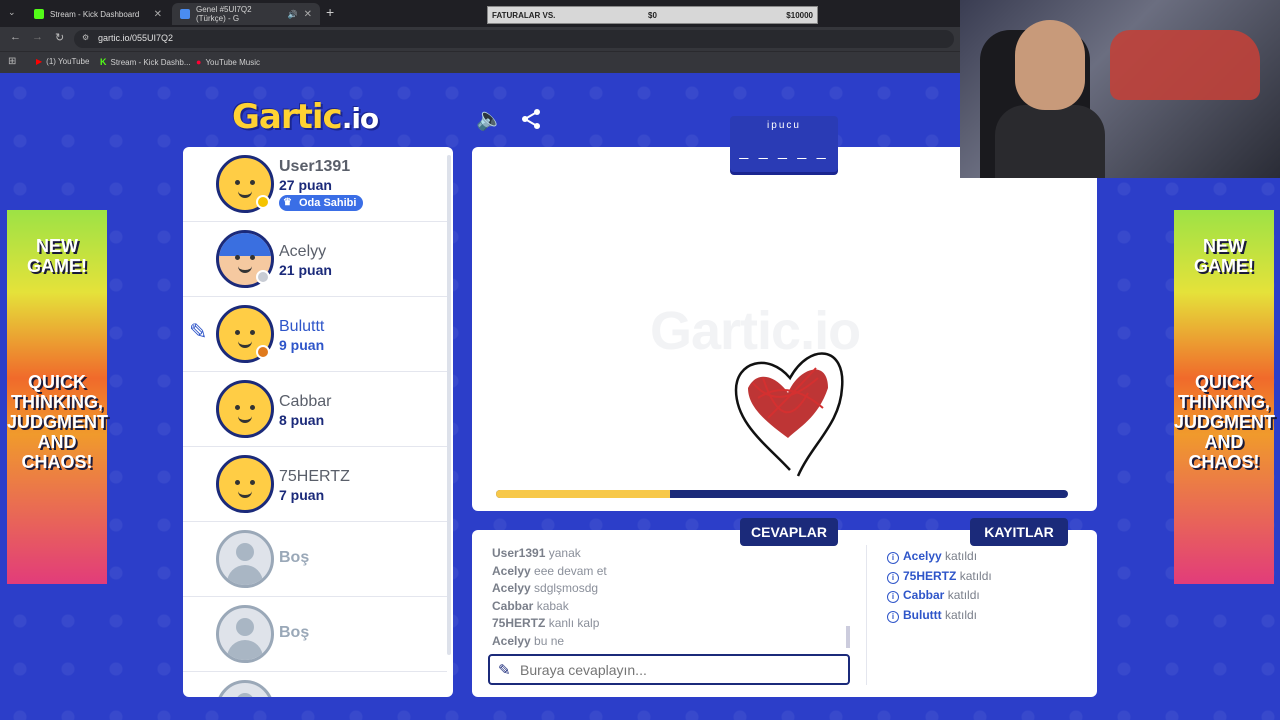 The image size is (1280, 720). I want to click on answer-item: User1391 yanak, so click(667, 555).